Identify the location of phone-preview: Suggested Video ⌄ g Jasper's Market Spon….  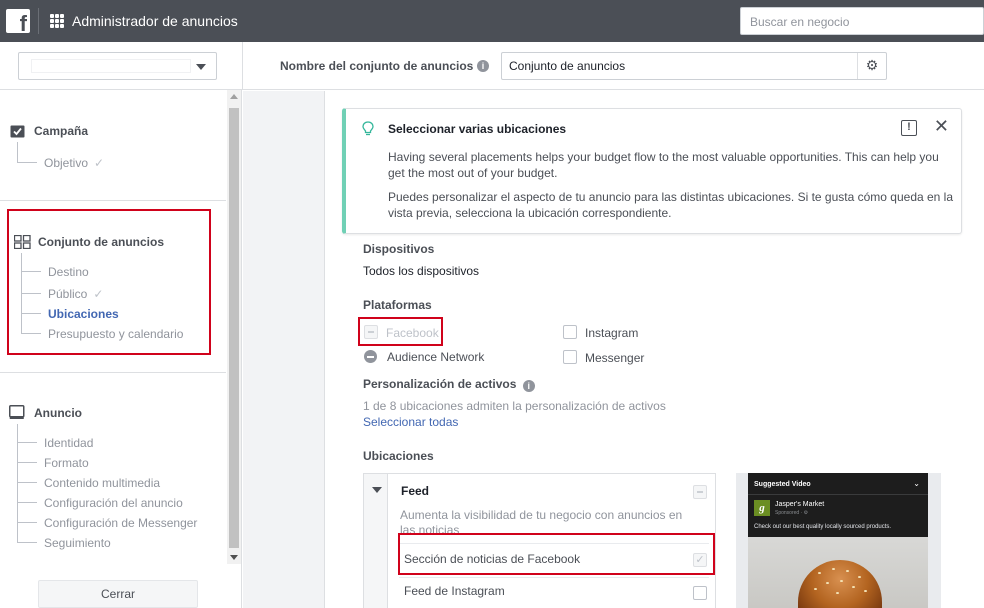
(838, 540).